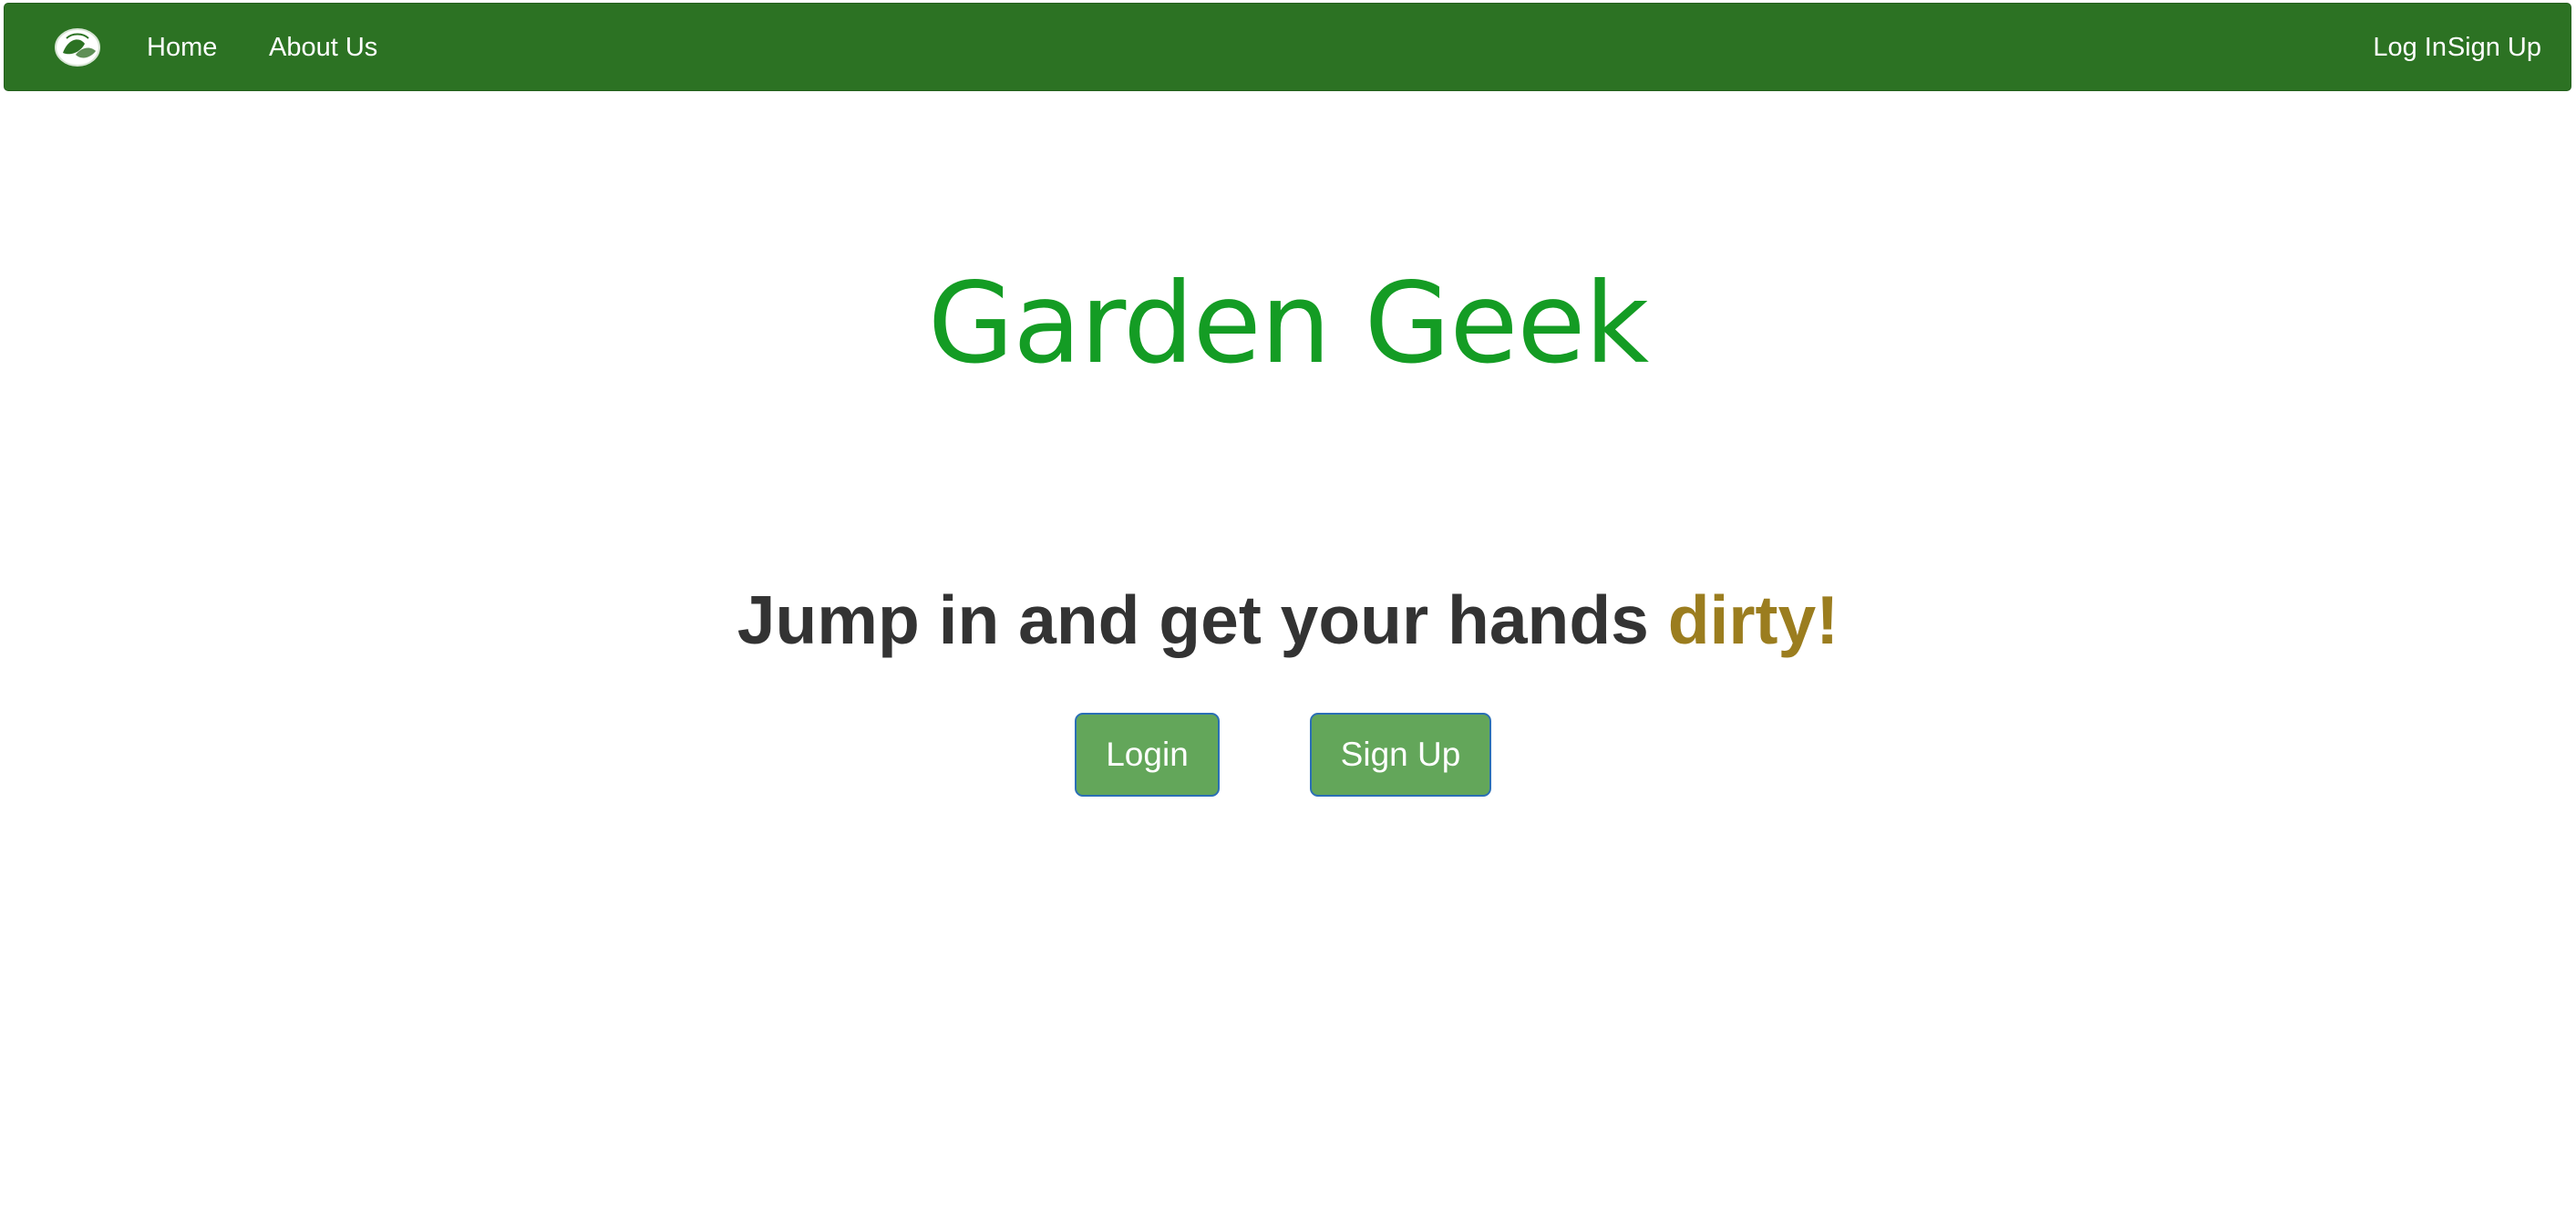 The height and width of the screenshot is (1205, 2576). Describe the element at coordinates (1202, 620) in the screenshot. I see `tagline-main-text: Jump in and get your hands` at that location.